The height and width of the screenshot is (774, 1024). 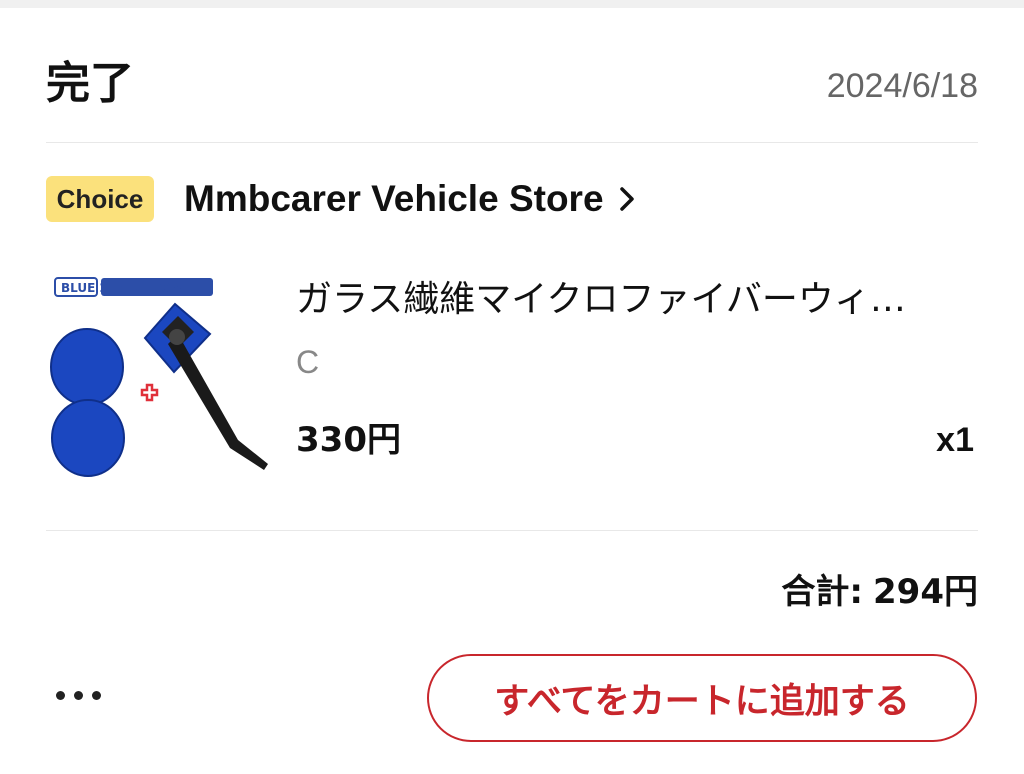 What do you see at coordinates (130, 288) in the screenshot?
I see `product-image-text: BLUE 2"BLUE TOWEL` at bounding box center [130, 288].